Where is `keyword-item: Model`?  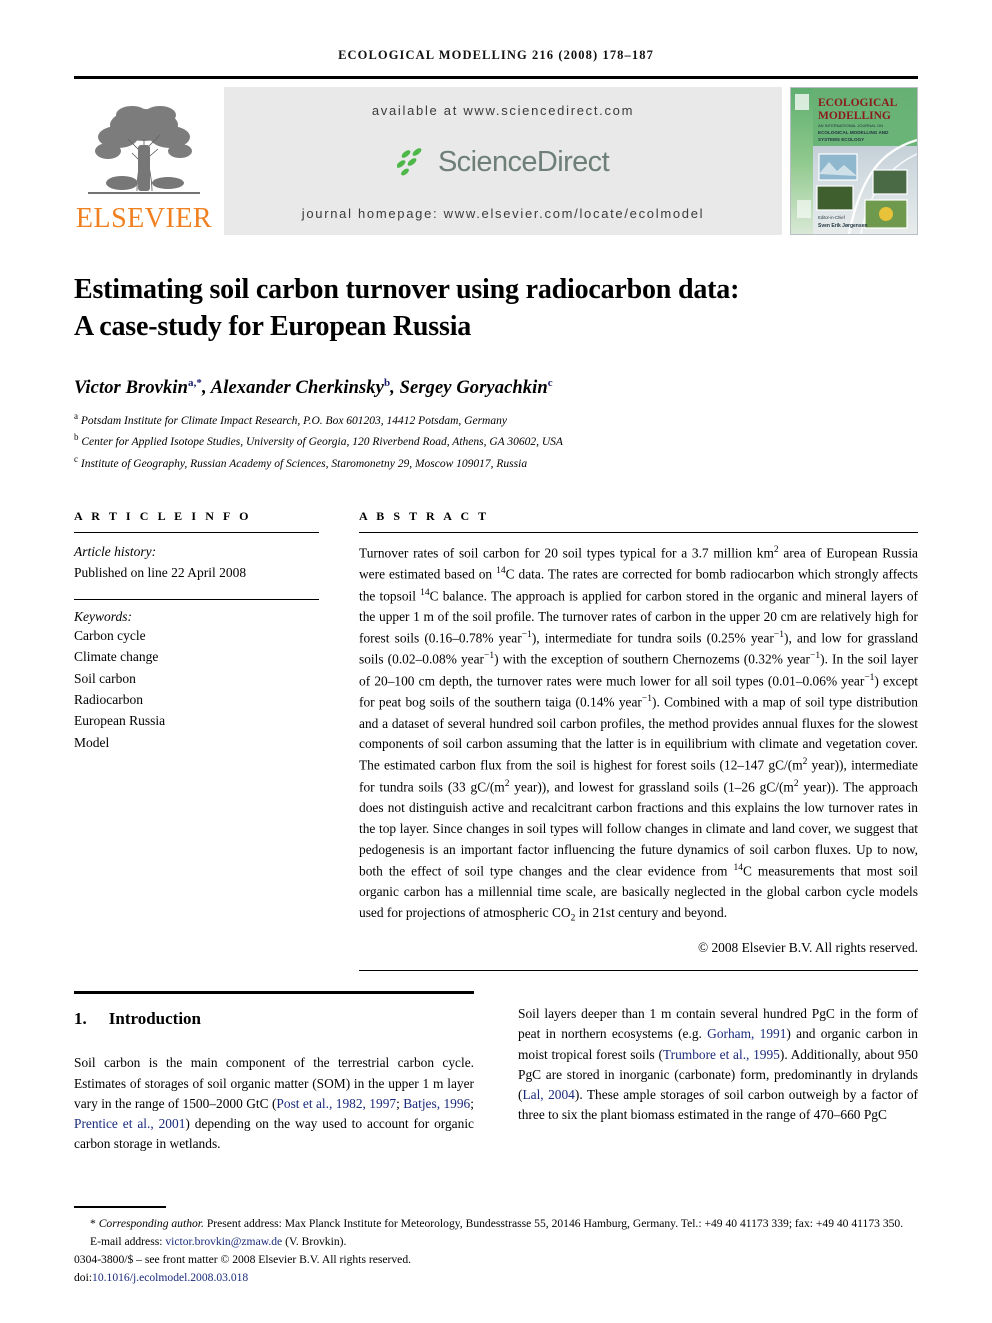 keyword-item: Model is located at coordinates (92, 742).